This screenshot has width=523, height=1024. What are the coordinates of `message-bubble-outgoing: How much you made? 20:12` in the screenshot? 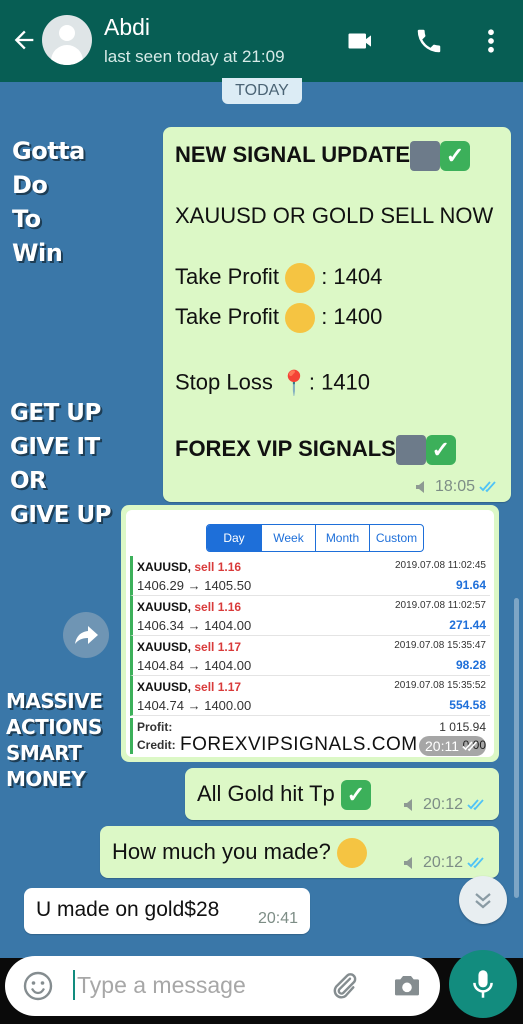 It's located at (299, 852).